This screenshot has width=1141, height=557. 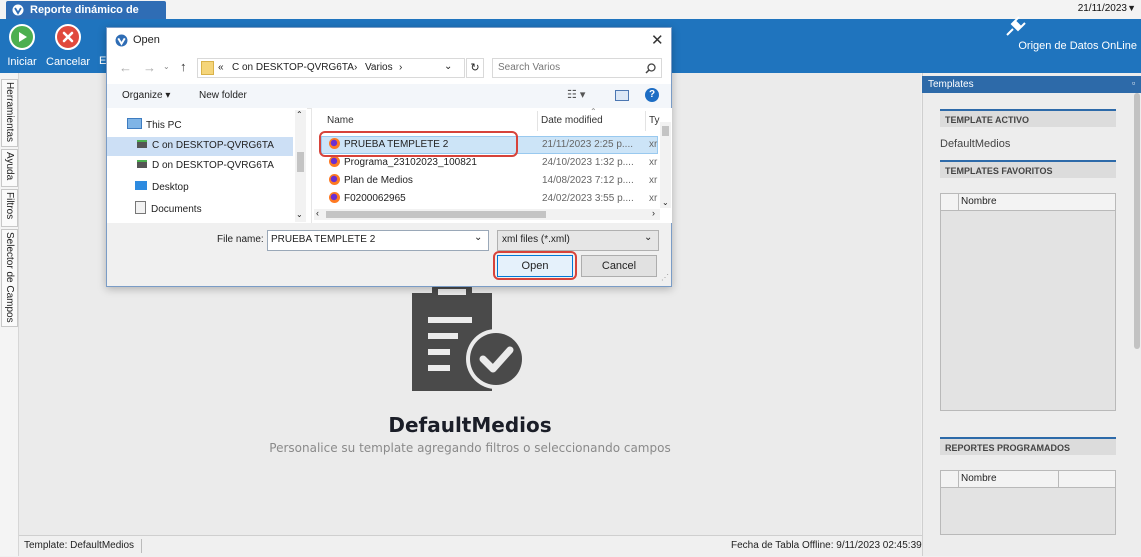 What do you see at coordinates (371, 180) in the screenshot?
I see `file-row-name: Plan de Medios` at bounding box center [371, 180].